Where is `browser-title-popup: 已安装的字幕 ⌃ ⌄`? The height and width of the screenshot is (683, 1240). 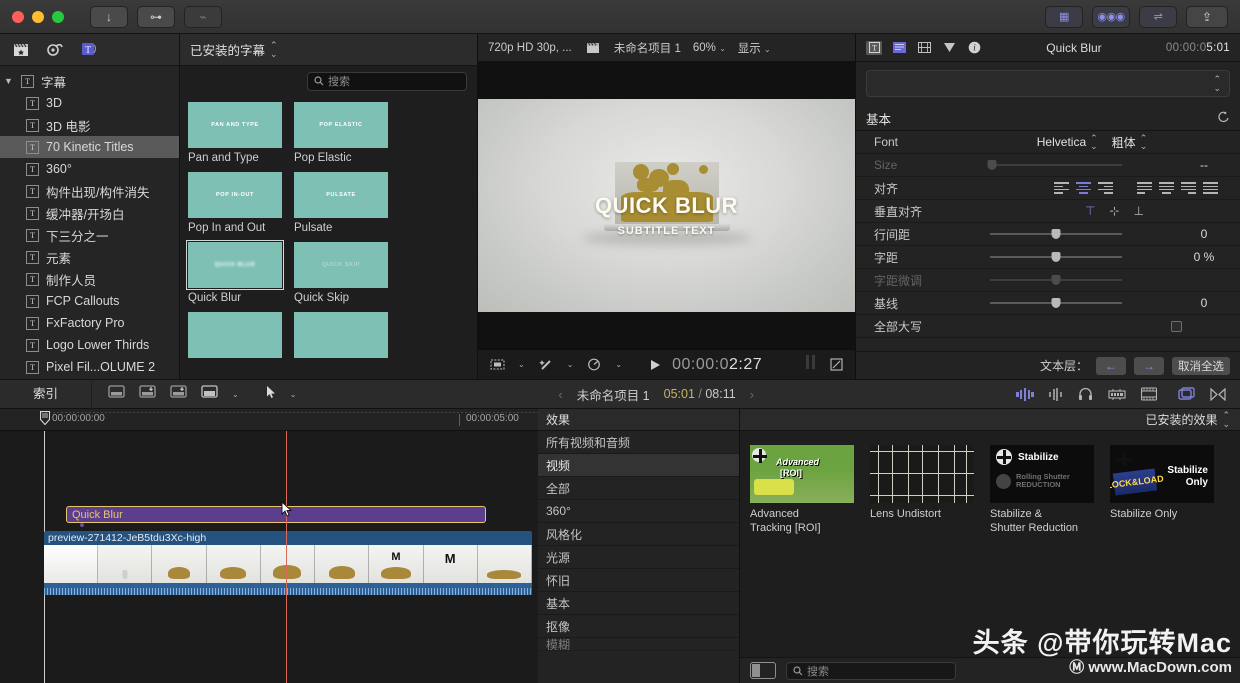
browser-title-popup: 已安装的字幕 ⌃ ⌄ is located at coordinates (234, 49).